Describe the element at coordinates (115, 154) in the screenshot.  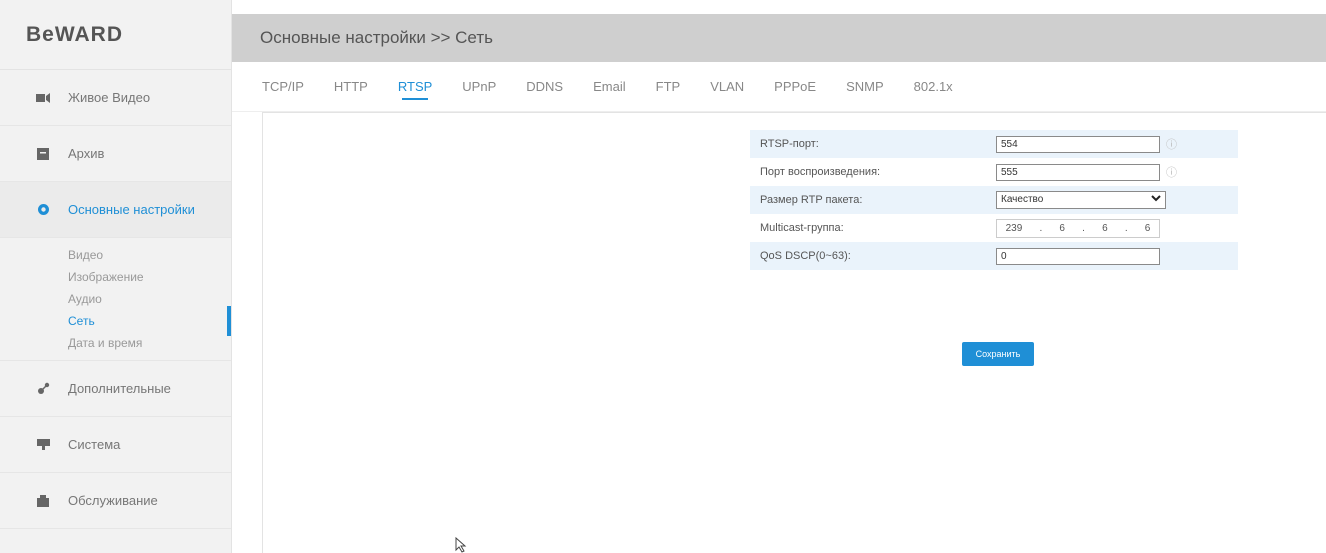
I see `sidebar-item-archive: Архив` at that location.